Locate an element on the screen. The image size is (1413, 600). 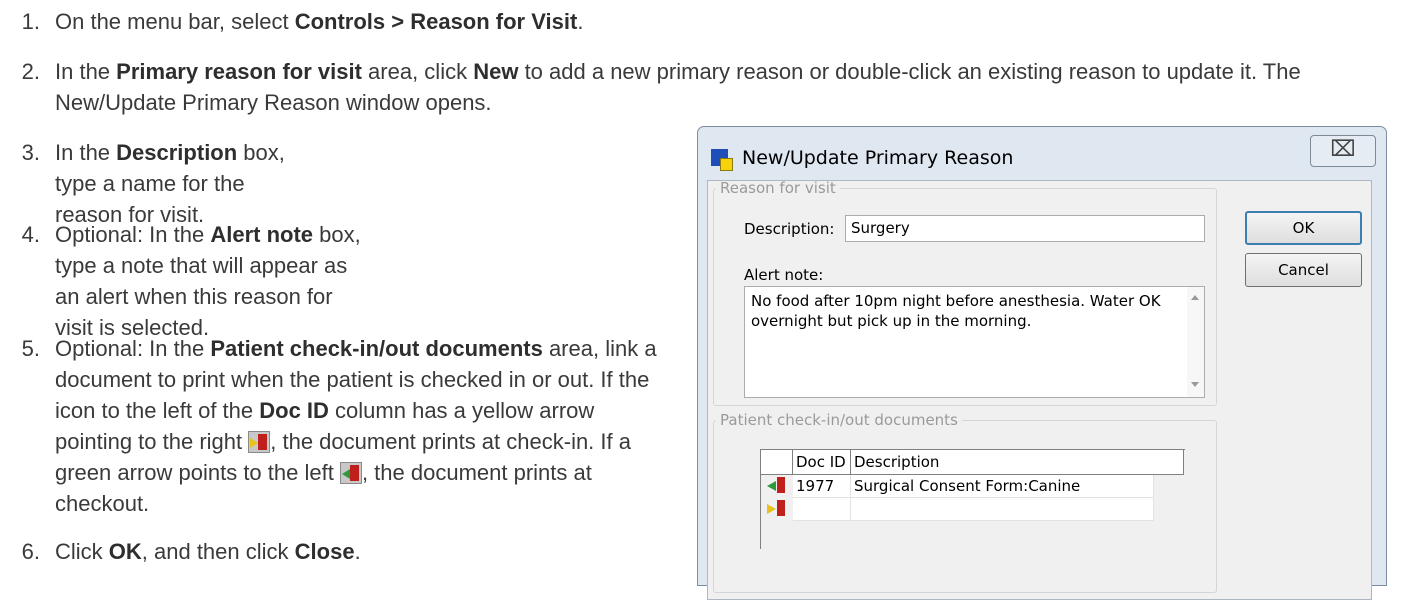
step-text: Click OK, and then click Close. is located at coordinates (210, 551).